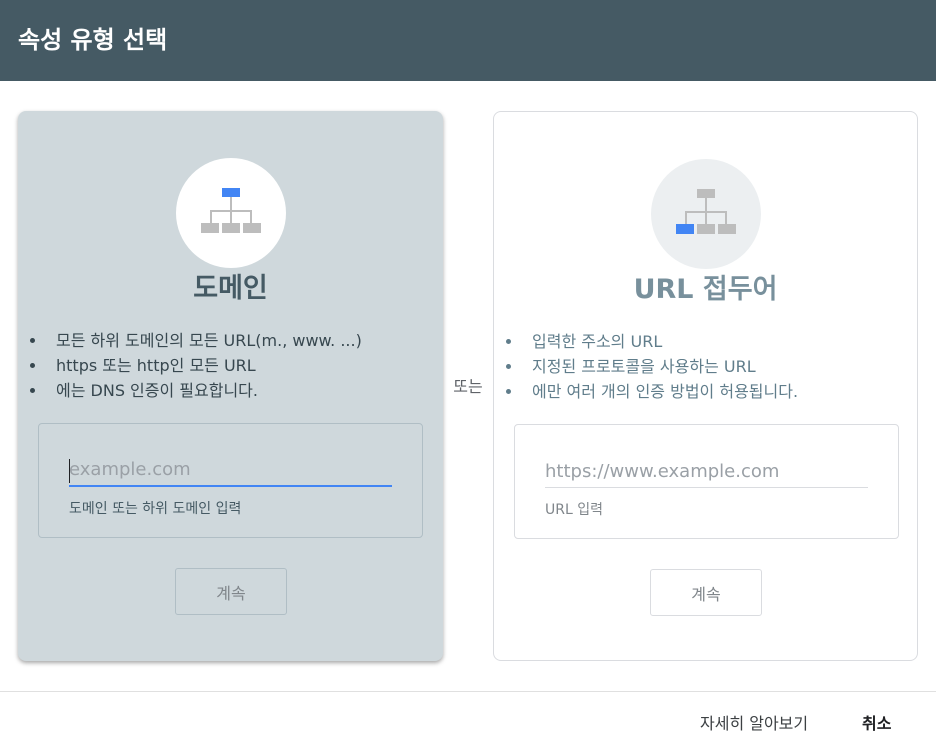 Image resolution: width=936 pixels, height=747 pixels. What do you see at coordinates (651, 341) in the screenshot?
I see `url-bullet: 입력한 주소의 URL` at bounding box center [651, 341].